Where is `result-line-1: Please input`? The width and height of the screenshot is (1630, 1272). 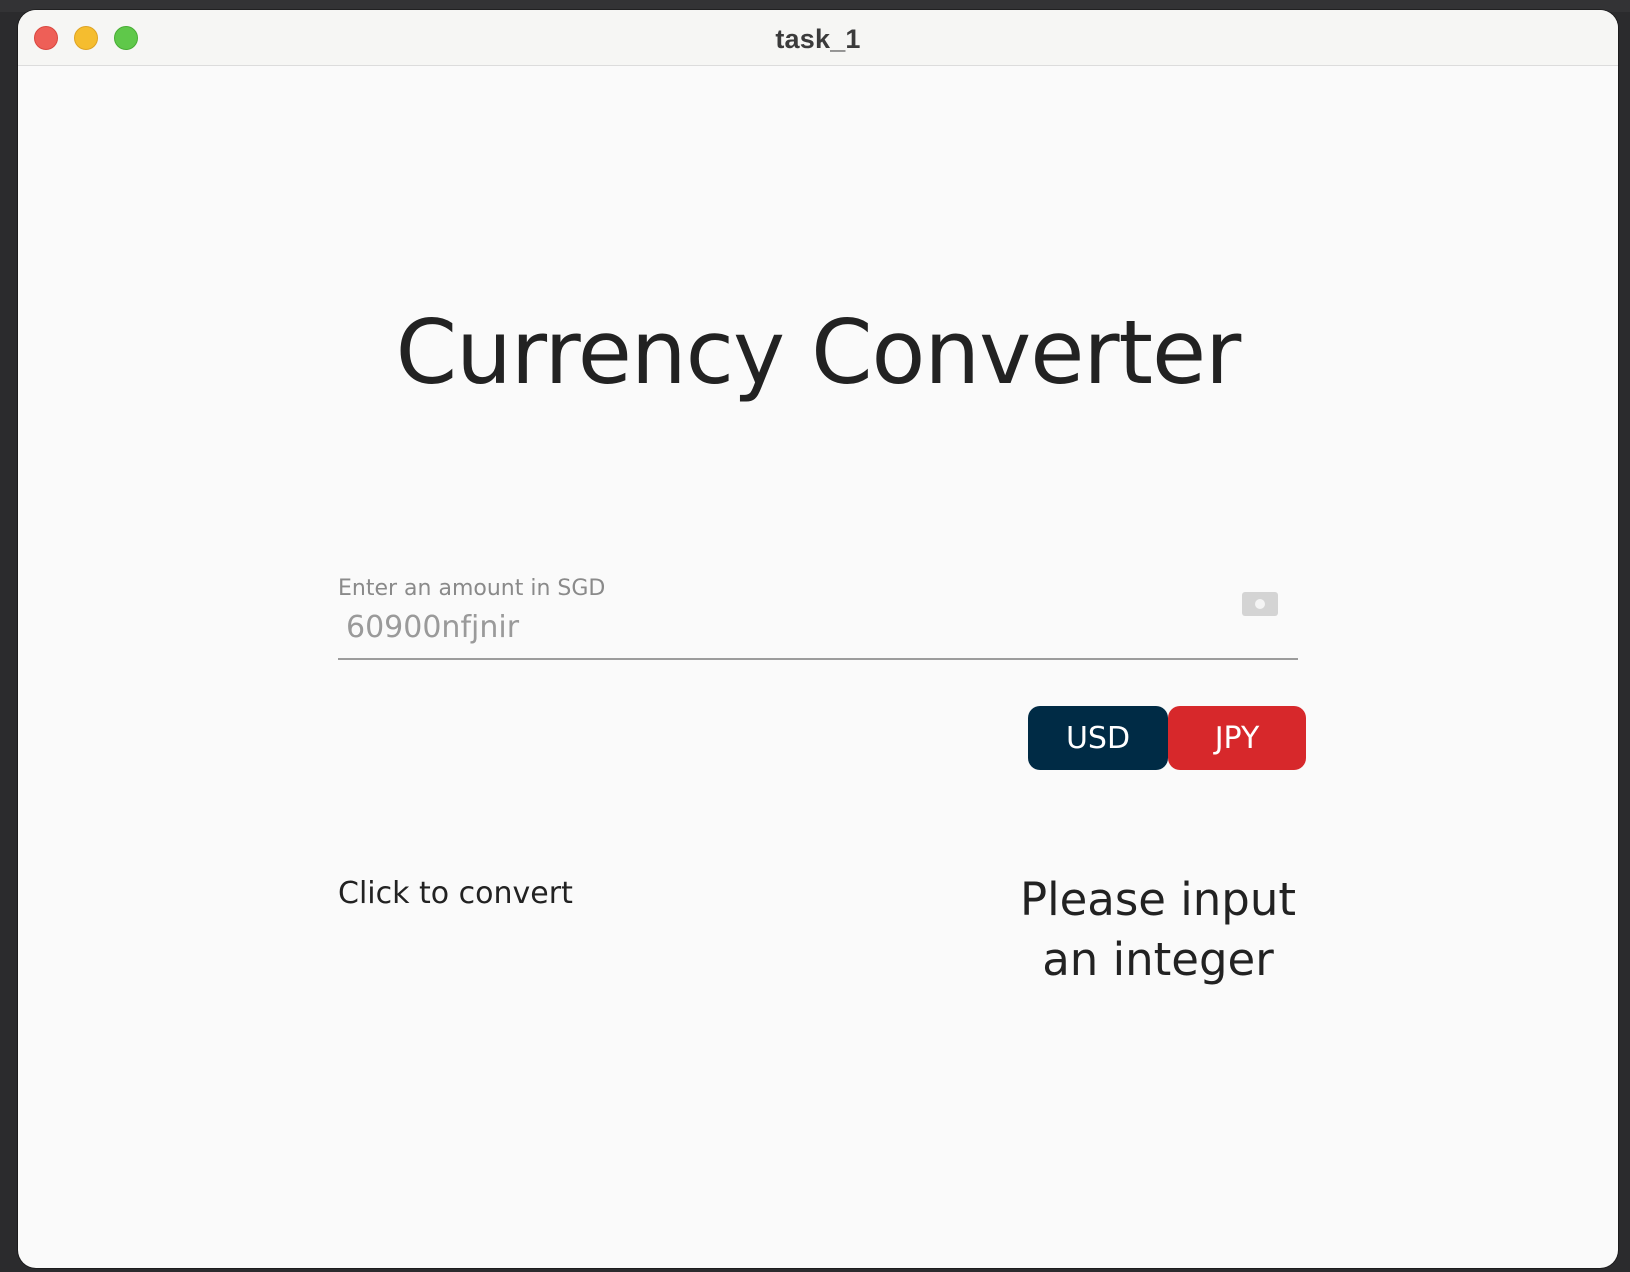
result-line-1: Please input is located at coordinates (1158, 899).